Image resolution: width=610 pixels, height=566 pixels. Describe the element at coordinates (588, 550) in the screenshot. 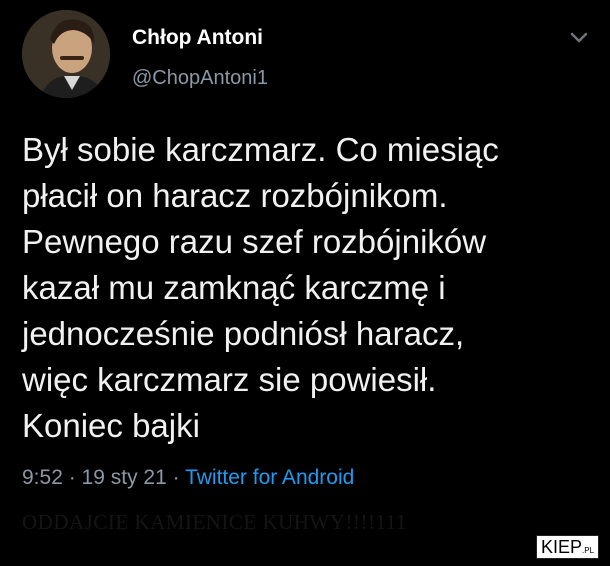

I see `watermark-suffix: .PL` at that location.